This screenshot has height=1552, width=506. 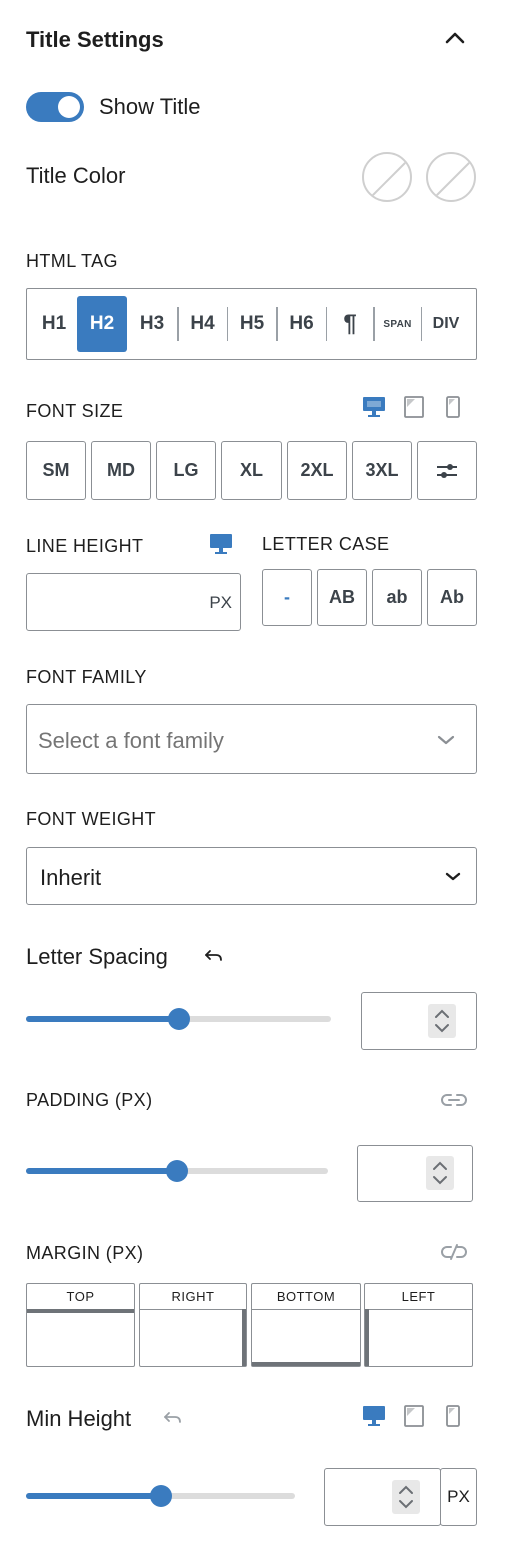 I want to click on tag-h1-button: H1, so click(x=54, y=324).